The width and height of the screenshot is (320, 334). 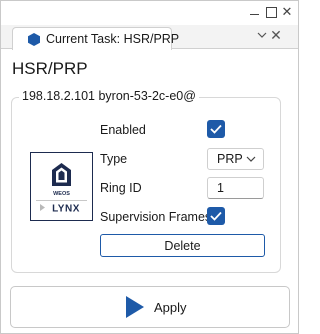 What do you see at coordinates (121, 188) in the screenshot?
I see `ring-id-label: Ring ID` at bounding box center [121, 188].